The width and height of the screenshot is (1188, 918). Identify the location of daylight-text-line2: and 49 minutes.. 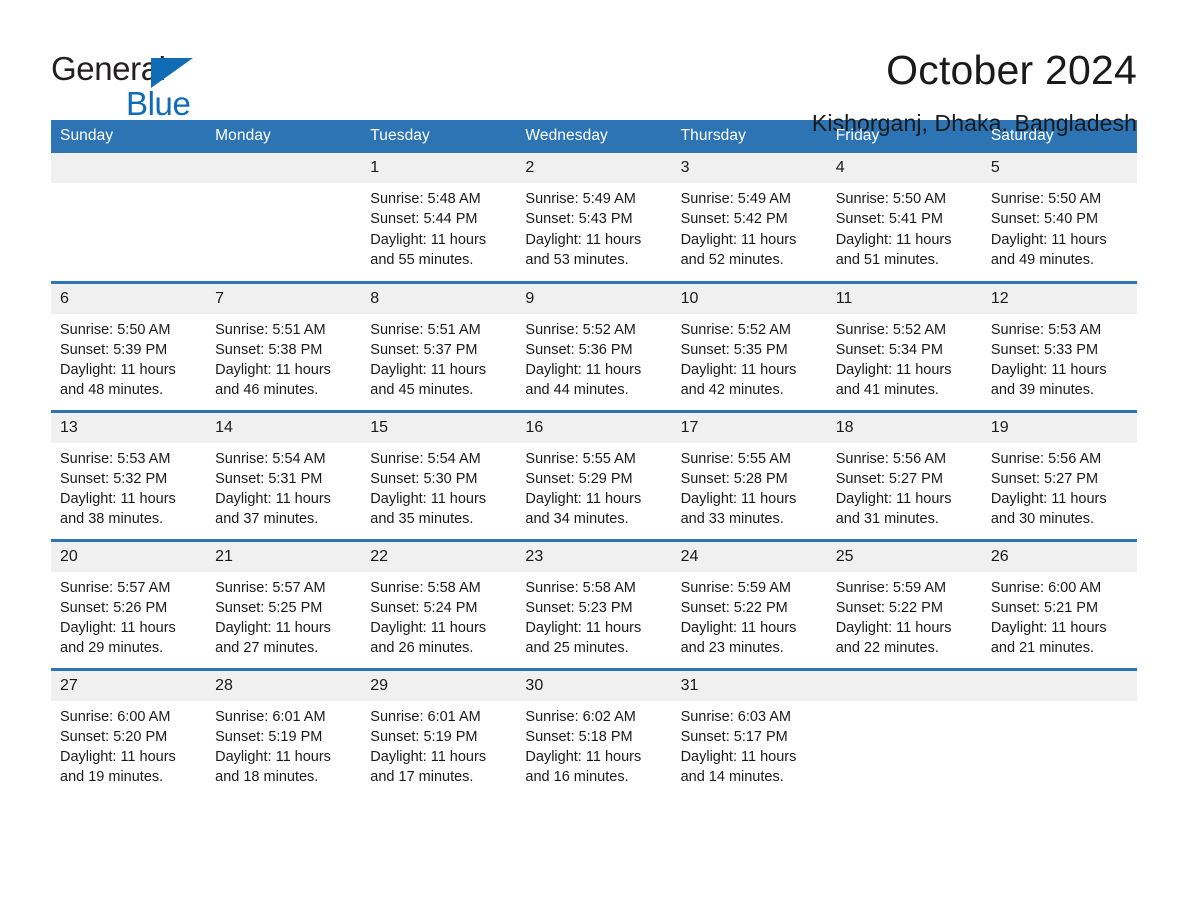
(1042, 259).